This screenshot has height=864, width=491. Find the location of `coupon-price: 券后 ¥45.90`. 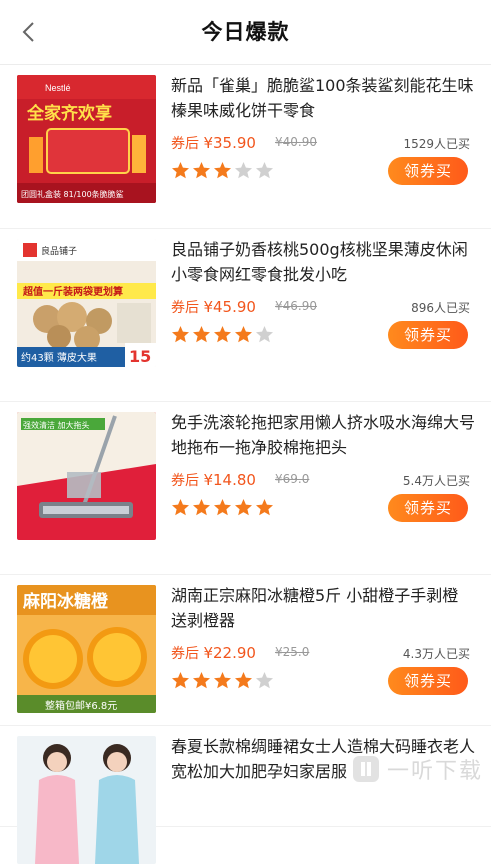

coupon-price: 券后 ¥45.90 is located at coordinates (213, 307).